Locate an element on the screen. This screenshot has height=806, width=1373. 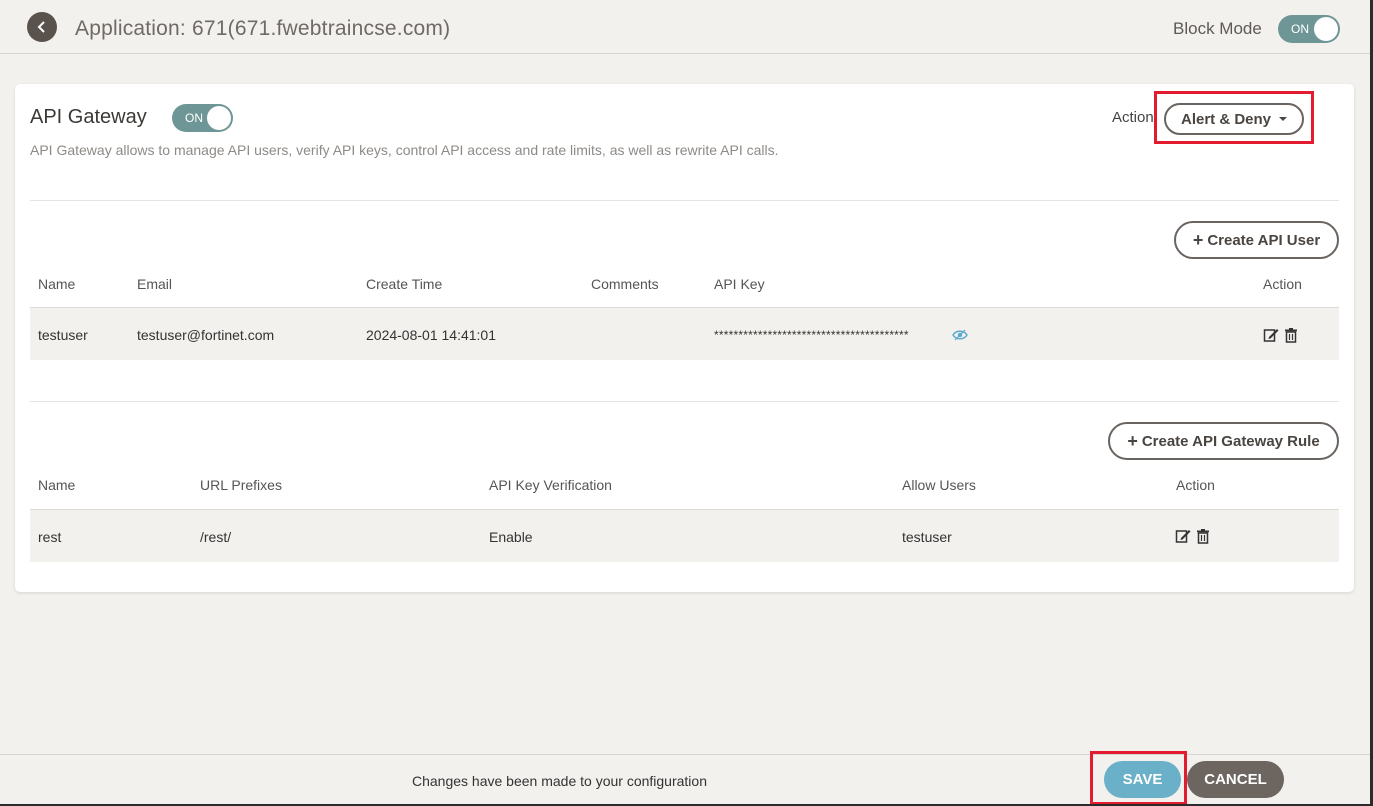
card-title: API Gateway is located at coordinates (88, 117).